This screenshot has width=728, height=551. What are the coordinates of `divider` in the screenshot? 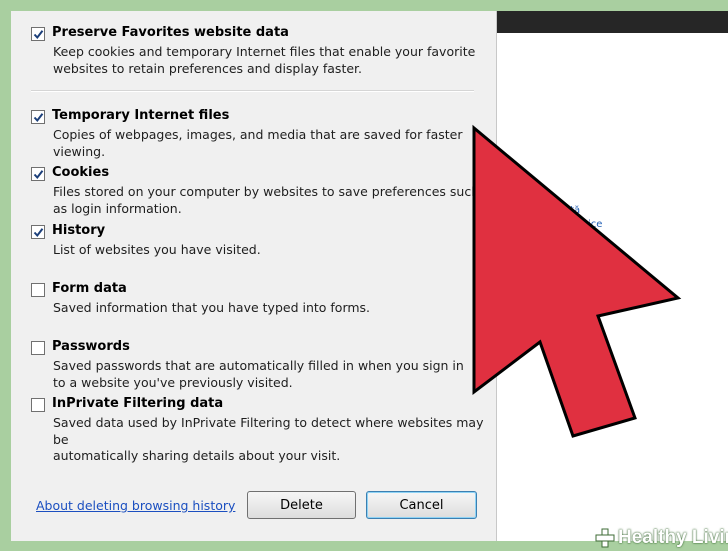 It's located at (252, 91).